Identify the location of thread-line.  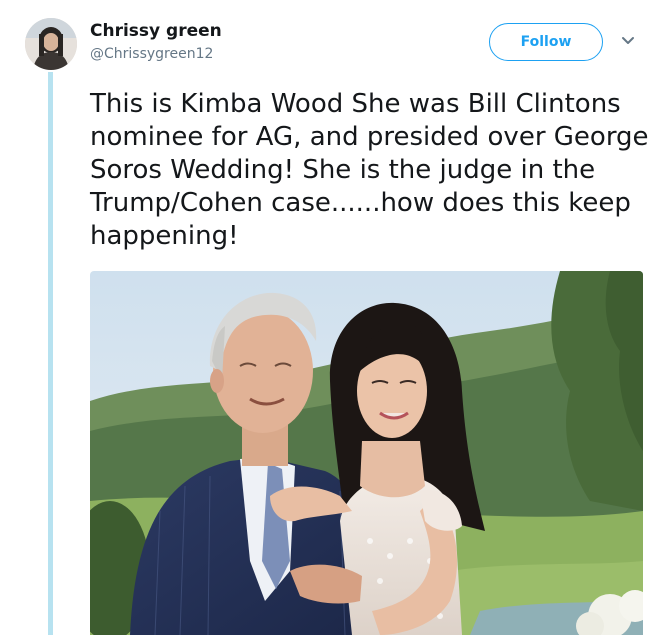
(50, 353).